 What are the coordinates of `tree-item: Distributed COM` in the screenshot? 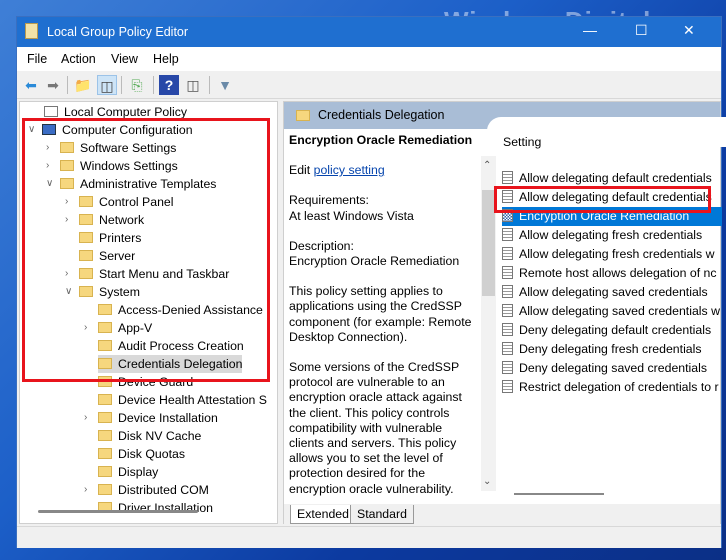 It's located at (153, 490).